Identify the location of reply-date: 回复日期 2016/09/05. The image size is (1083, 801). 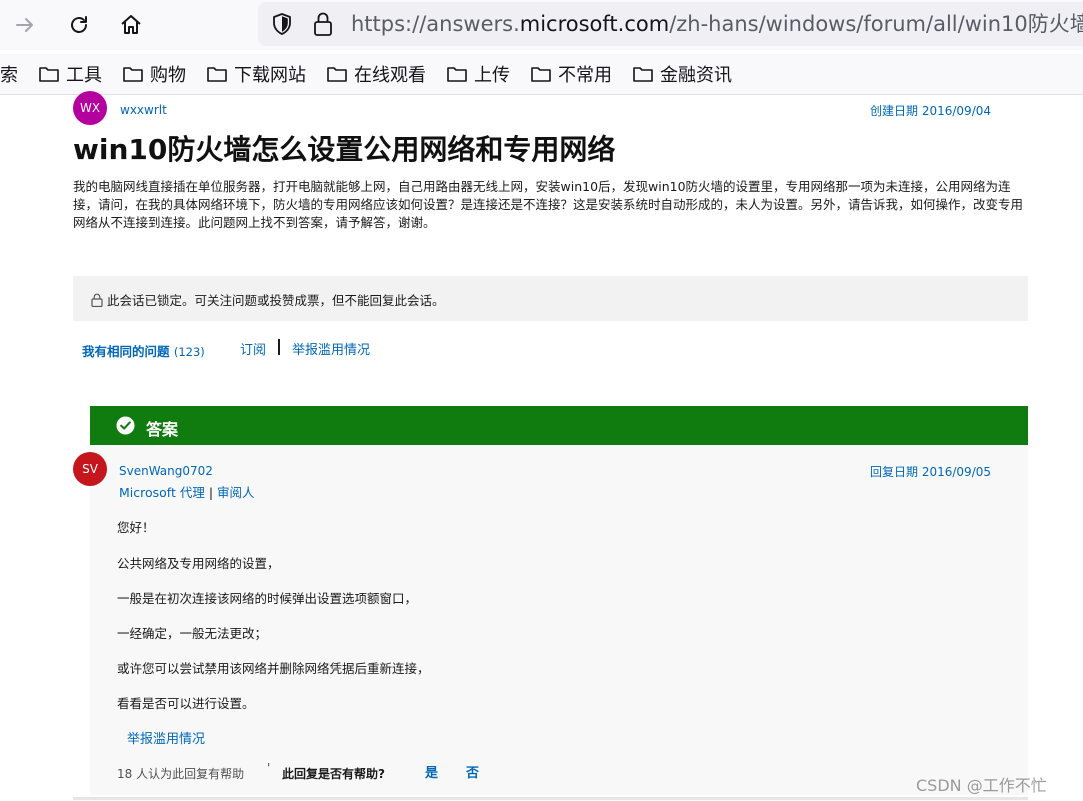
(930, 471).